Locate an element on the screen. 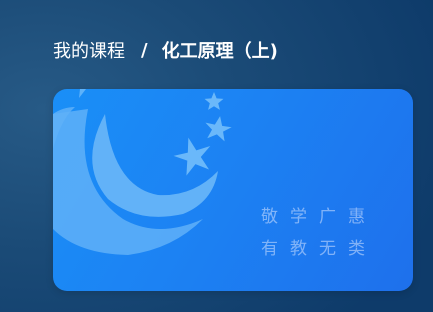 The width and height of the screenshot is (433, 312). breadcrumb-current-course: 化工原理（上) is located at coordinates (219, 51).